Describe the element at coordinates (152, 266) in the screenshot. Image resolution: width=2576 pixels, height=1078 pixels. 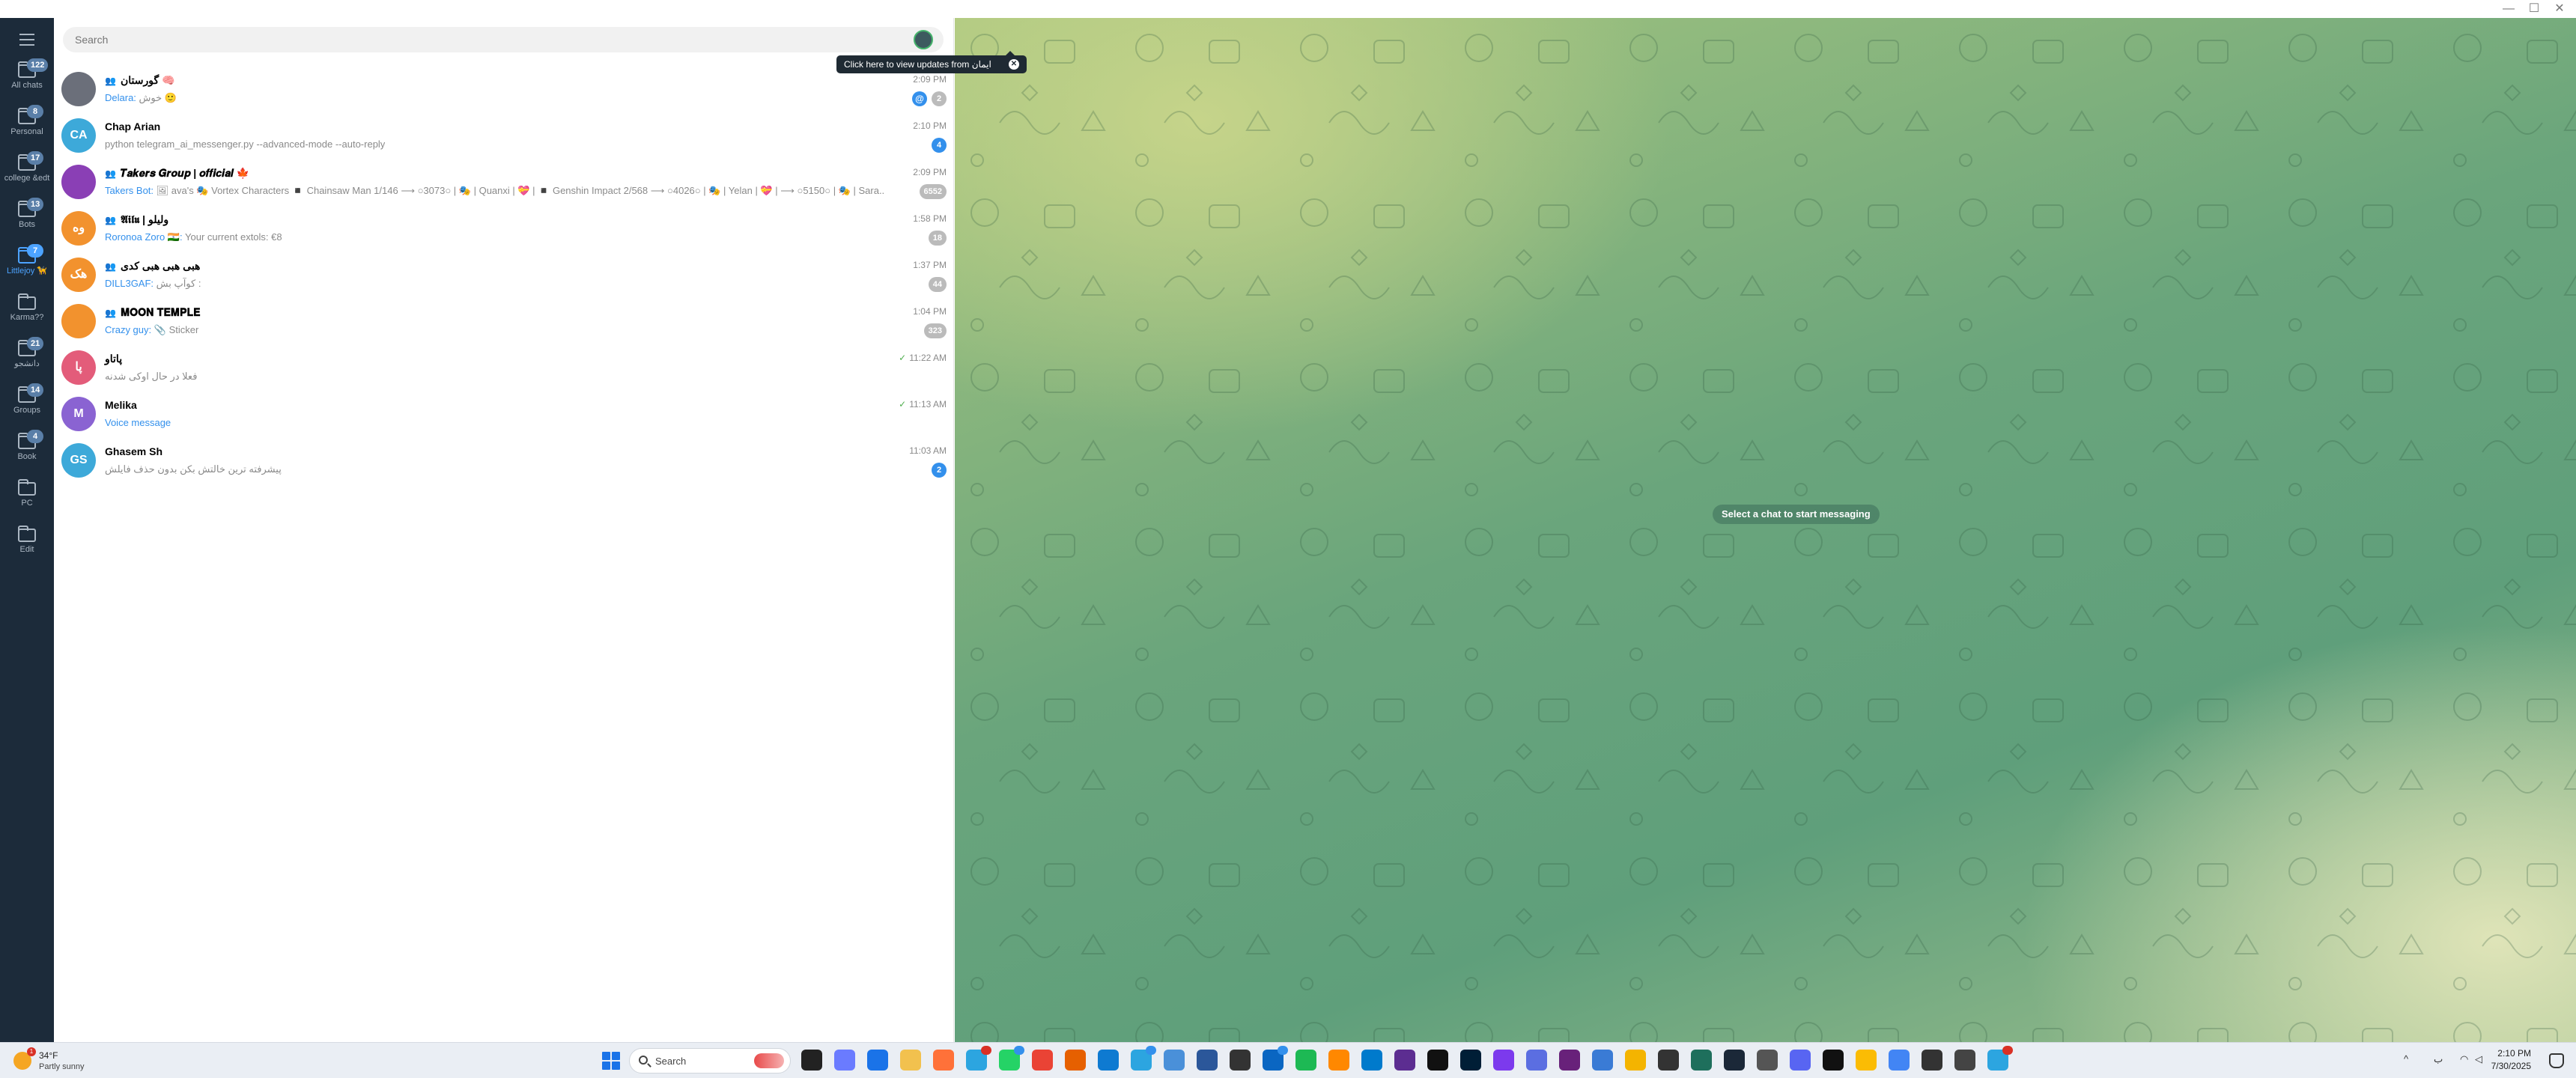
I see `chat-name: 👥 هبی هبی هبی کدی` at that location.